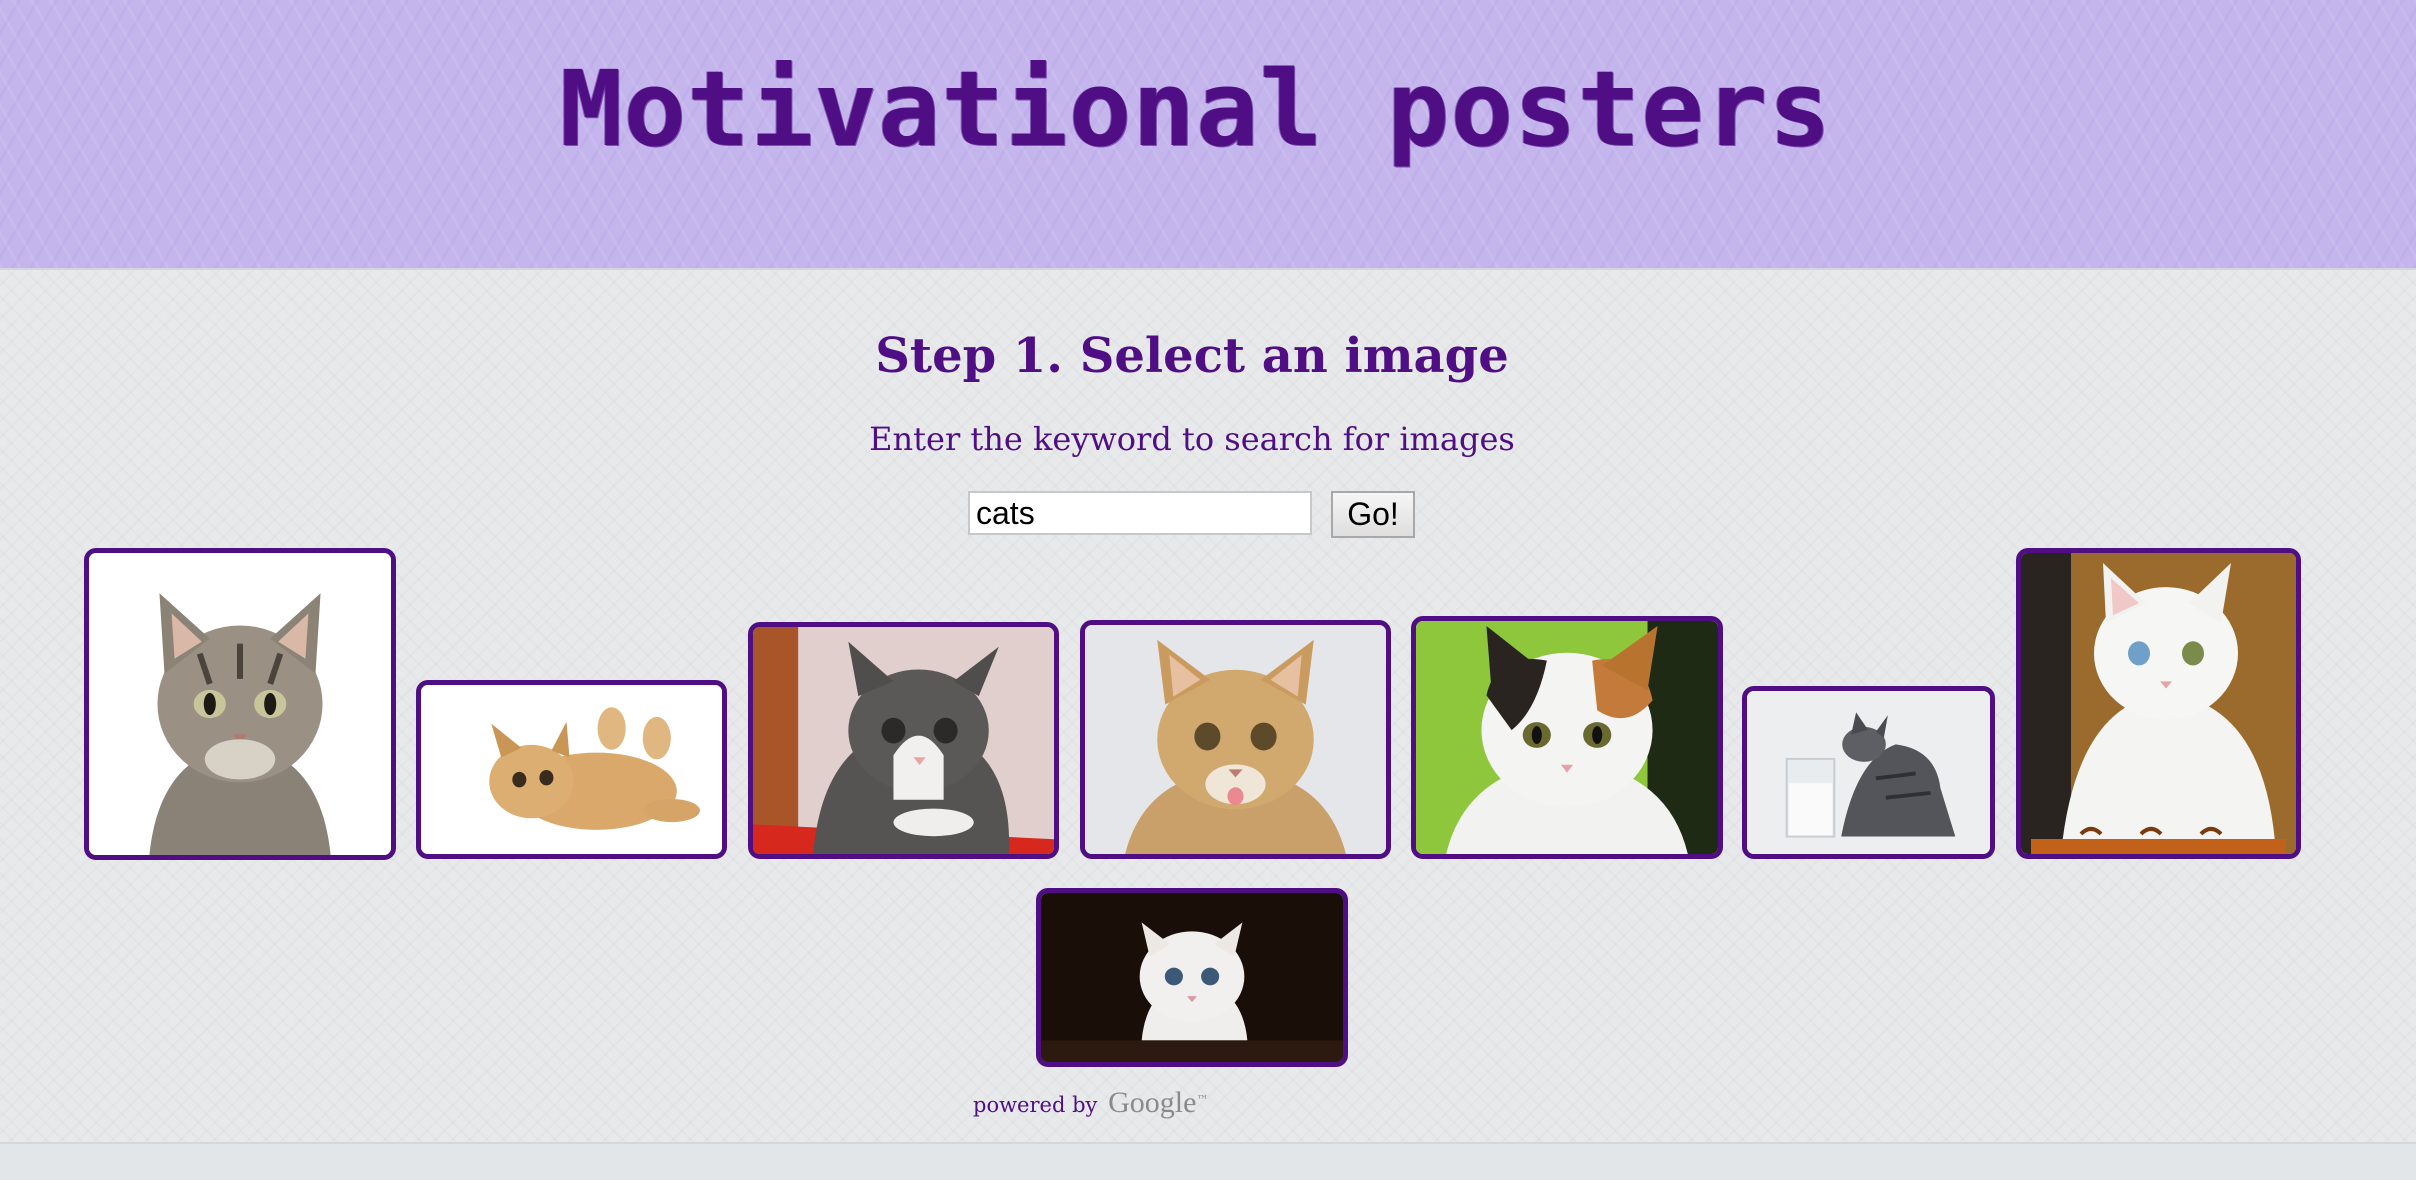 This screenshot has height=1180, width=2416. What do you see at coordinates (1035, 1105) in the screenshot?
I see `attribution-prefix: powered by` at bounding box center [1035, 1105].